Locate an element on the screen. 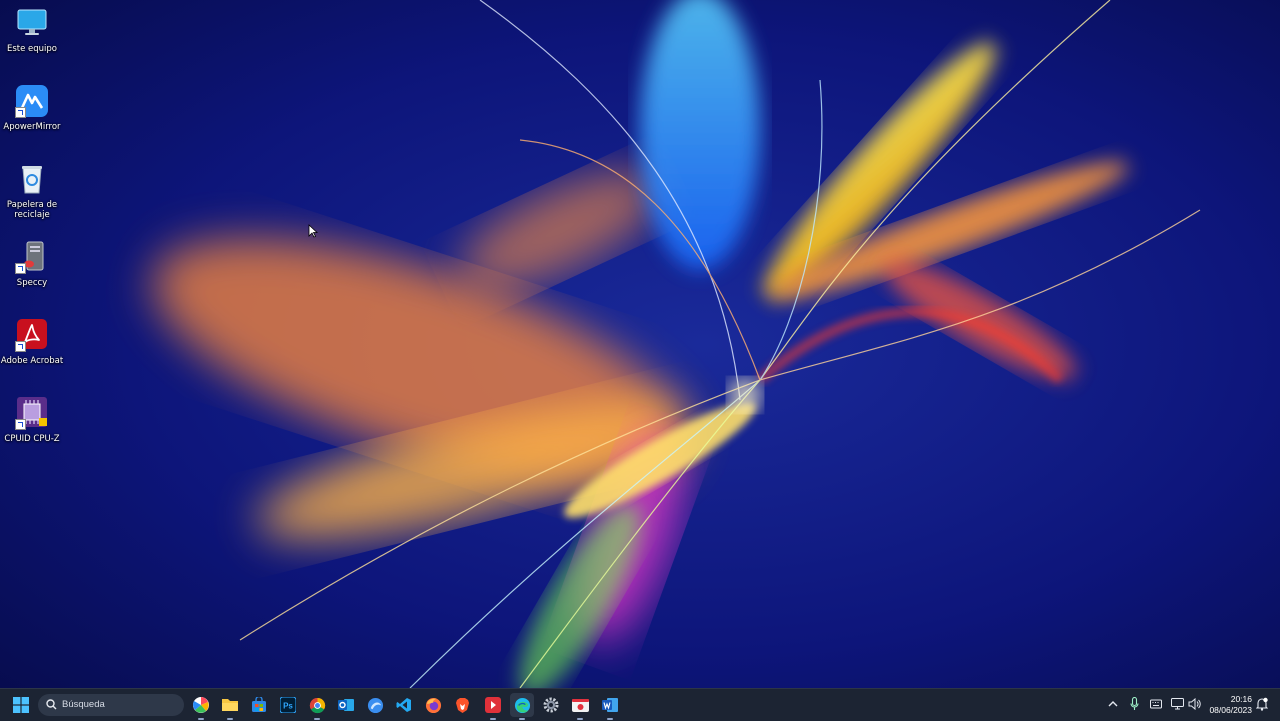 Image resolution: width=1280 pixels, height=721 pixels. desktop-icon-speccy: Speccy is located at coordinates (32, 264).